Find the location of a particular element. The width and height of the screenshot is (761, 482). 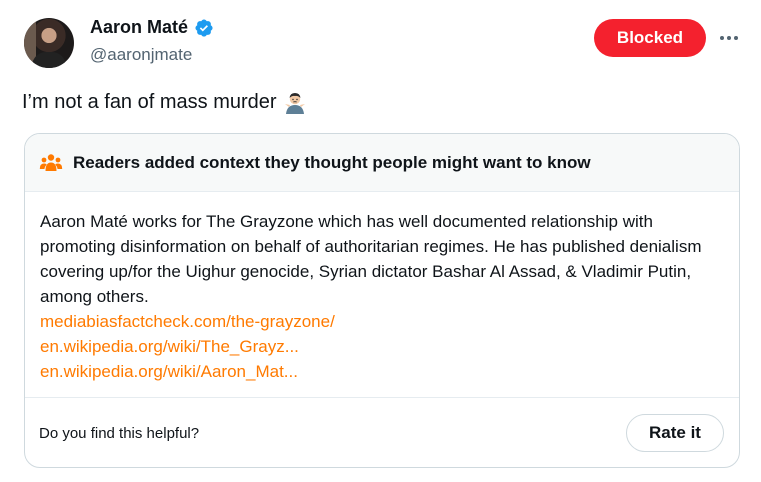

tweet-text: I’m not a fan of mass murder is located at coordinates (149, 101).